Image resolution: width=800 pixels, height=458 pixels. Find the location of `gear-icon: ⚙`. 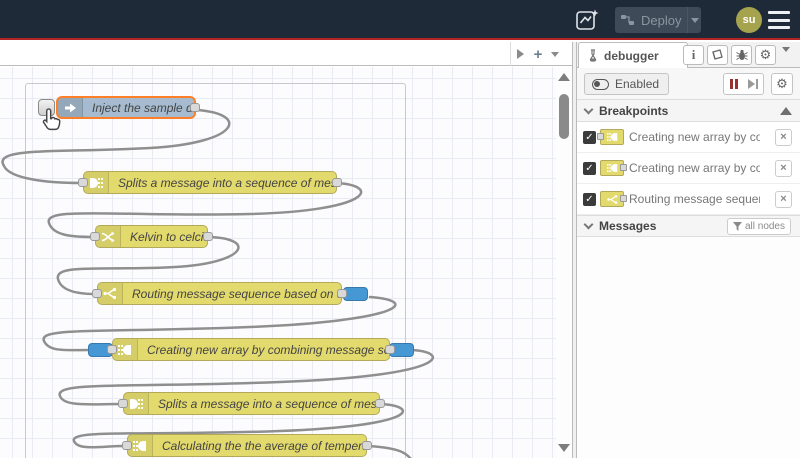

gear-icon: ⚙ is located at coordinates (765, 55).